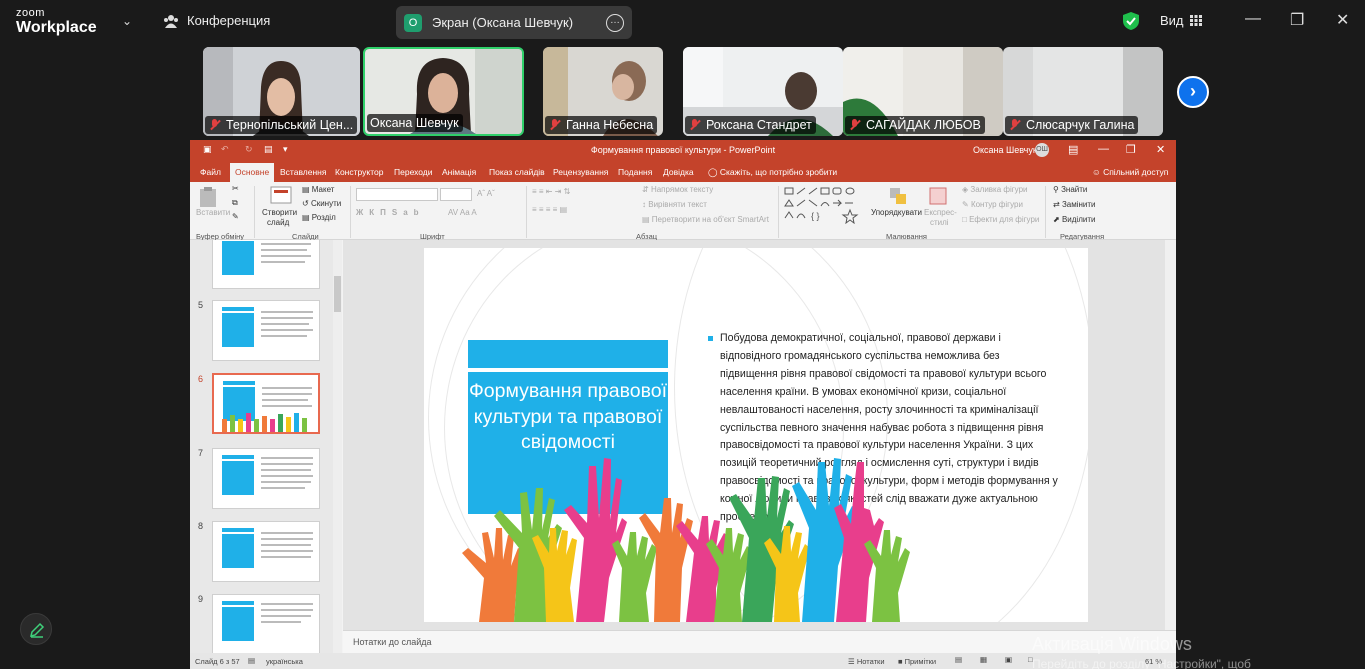  Describe the element at coordinates (517, 172) in the screenshot. I see `tab-slideshow: Показ слайдів` at that location.